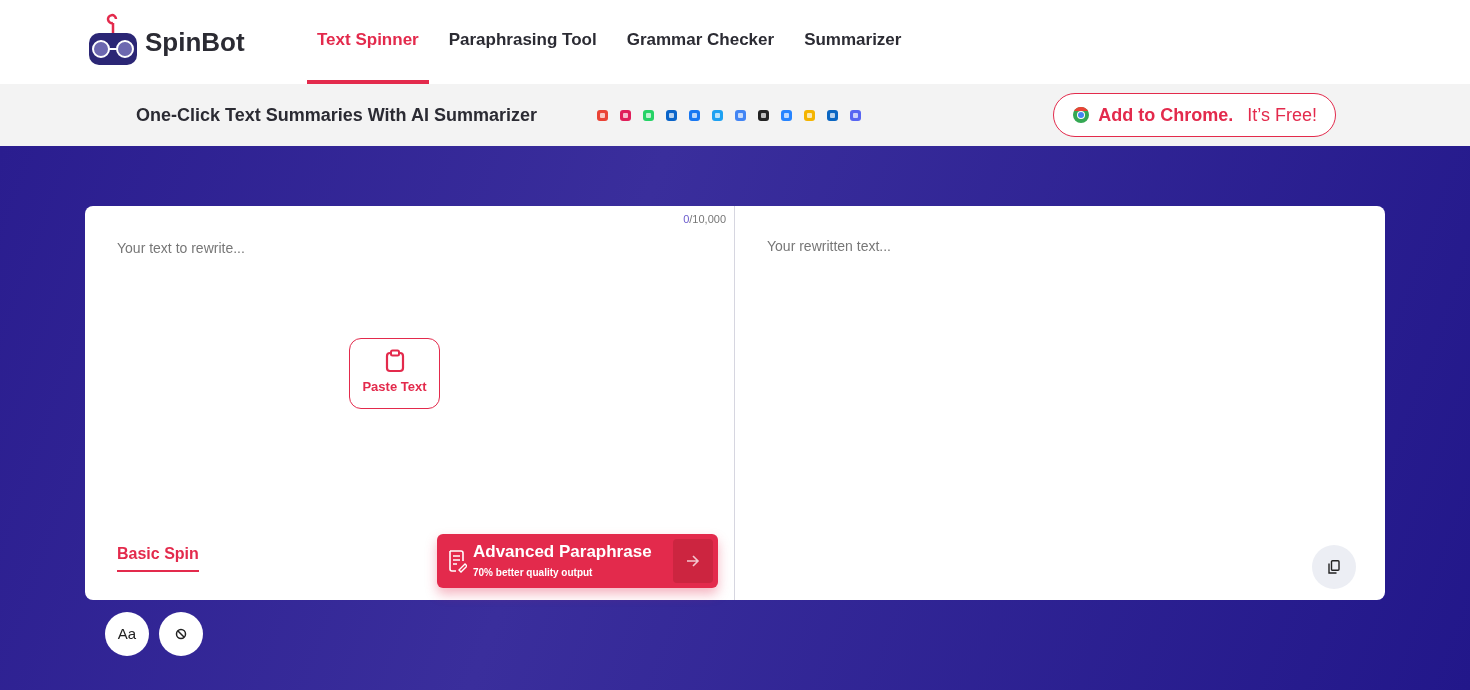  Describe the element at coordinates (522, 42) in the screenshot. I see `nav-tab: Paraphrasing Tool` at that location.